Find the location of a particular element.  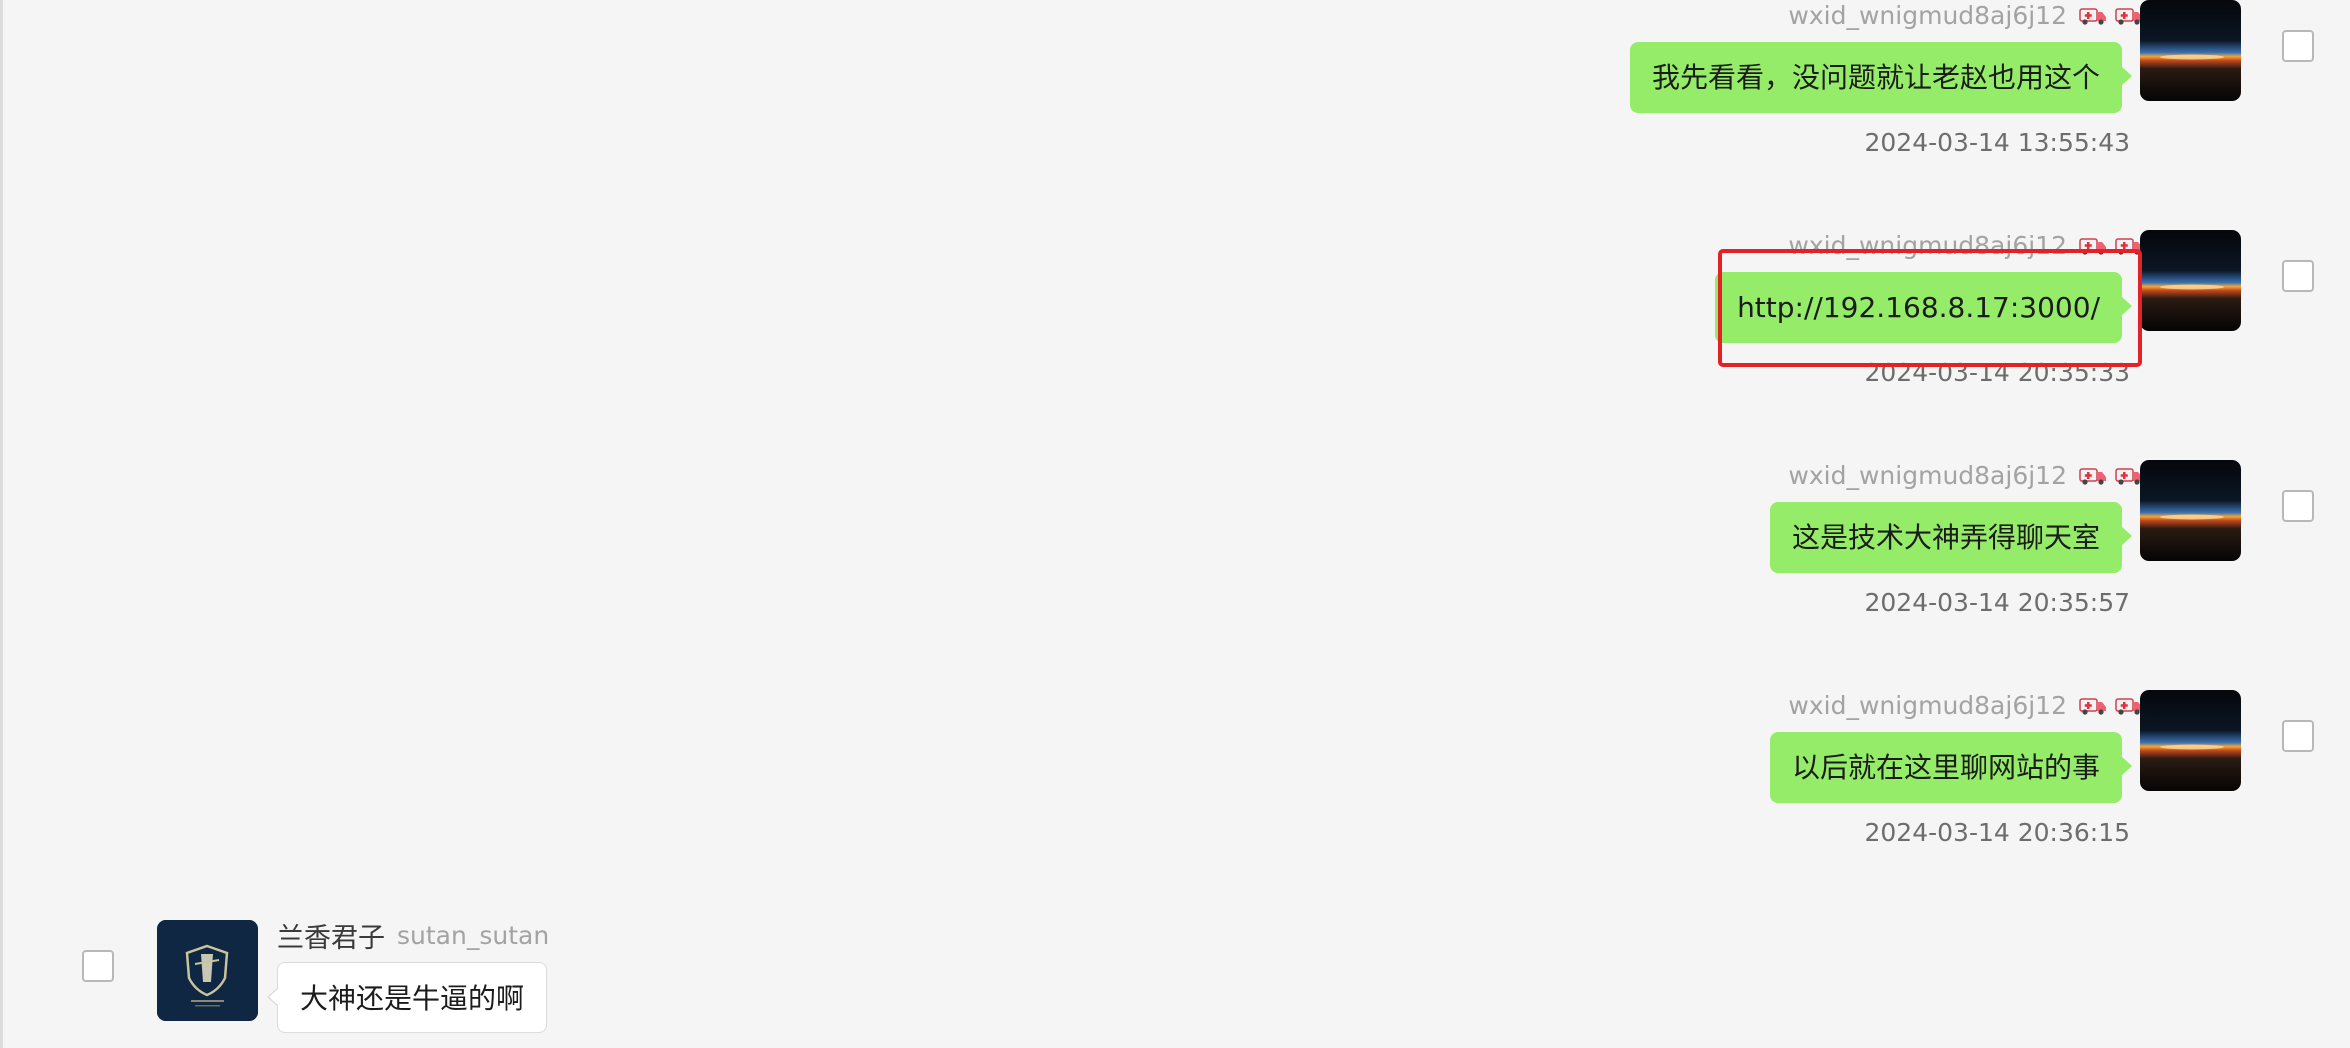

shield-emblem-icon is located at coordinates (207, 970).